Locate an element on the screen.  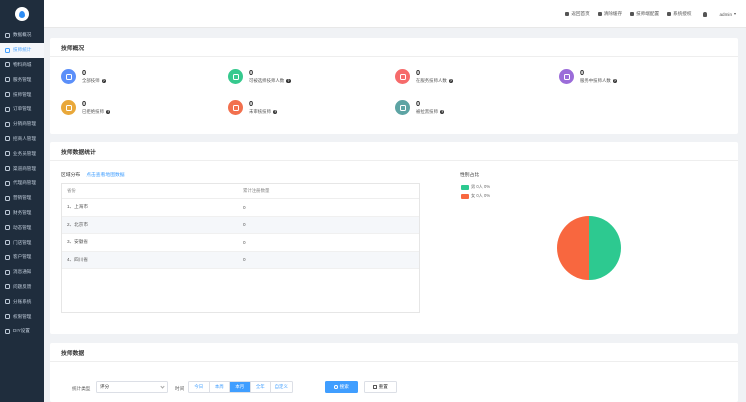
sidebar-item: 代理商管理 is located at coordinates (22, 183).